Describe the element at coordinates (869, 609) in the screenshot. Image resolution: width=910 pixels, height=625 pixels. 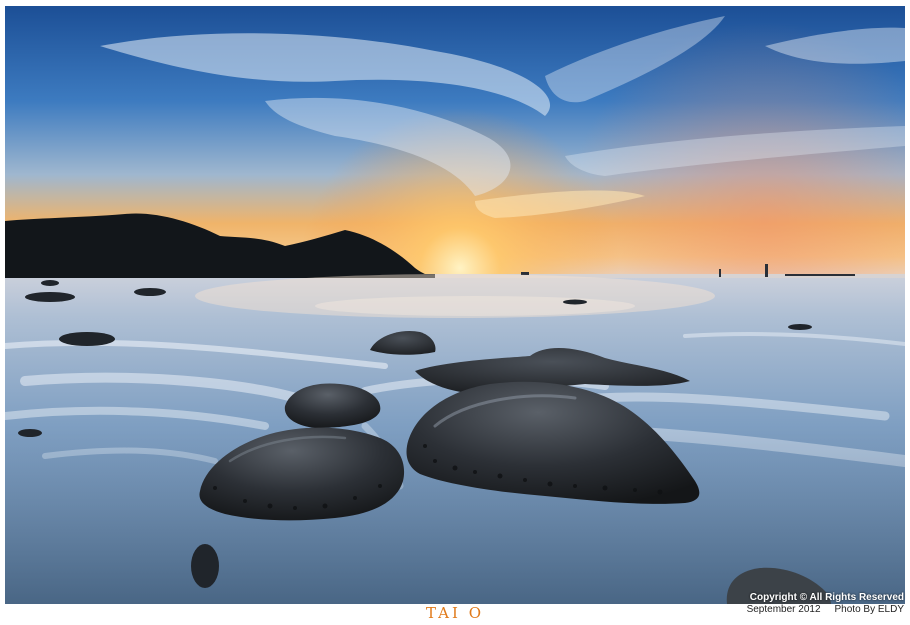
I see `photographer-credit: Photo By ELDY` at that location.